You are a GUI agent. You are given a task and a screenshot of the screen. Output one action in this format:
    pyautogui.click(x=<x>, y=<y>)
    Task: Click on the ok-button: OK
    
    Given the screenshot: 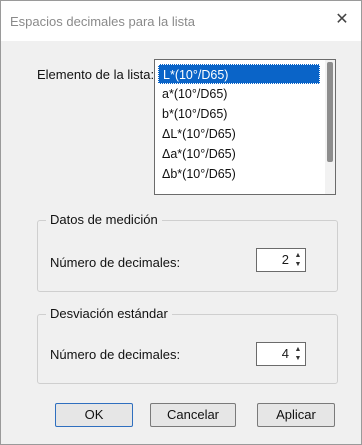 What is the action you would take?
    pyautogui.click(x=94, y=415)
    